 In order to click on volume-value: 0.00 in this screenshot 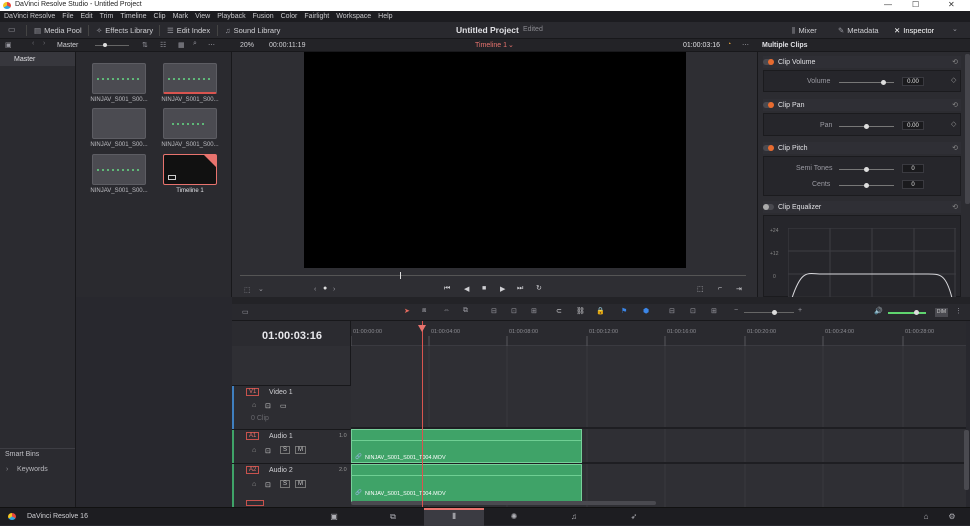, I will do `click(913, 81)`.